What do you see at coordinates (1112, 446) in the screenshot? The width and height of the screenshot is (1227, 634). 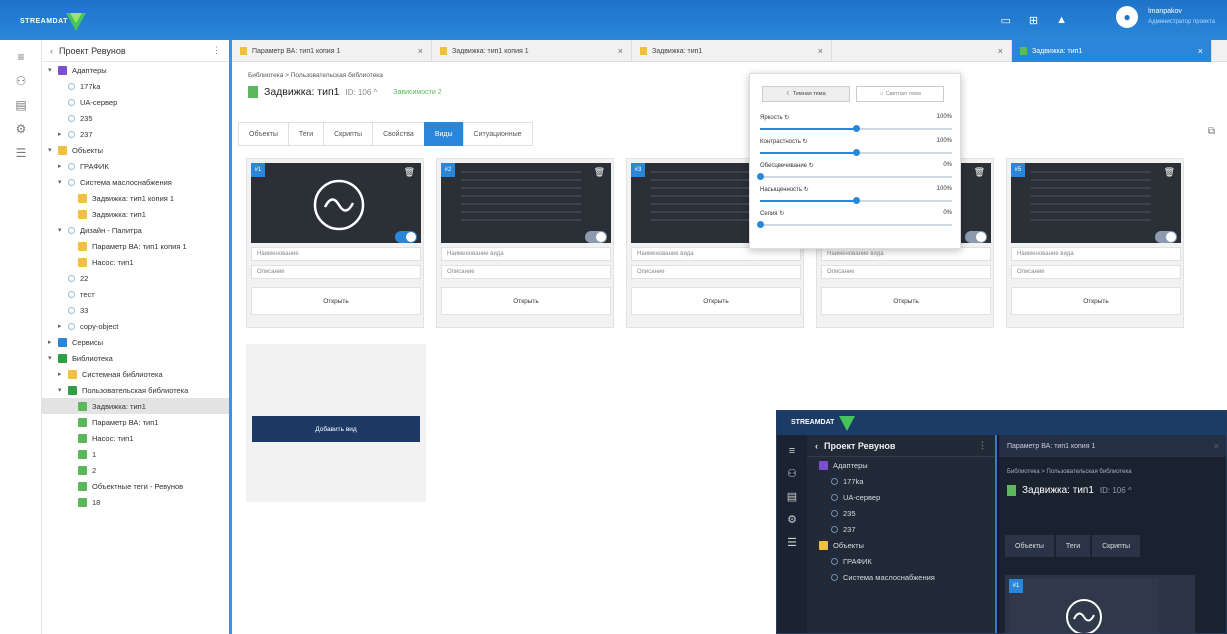 I see `dark-tab: Параметр ВА: тип1 копия 1 ×` at bounding box center [1112, 446].